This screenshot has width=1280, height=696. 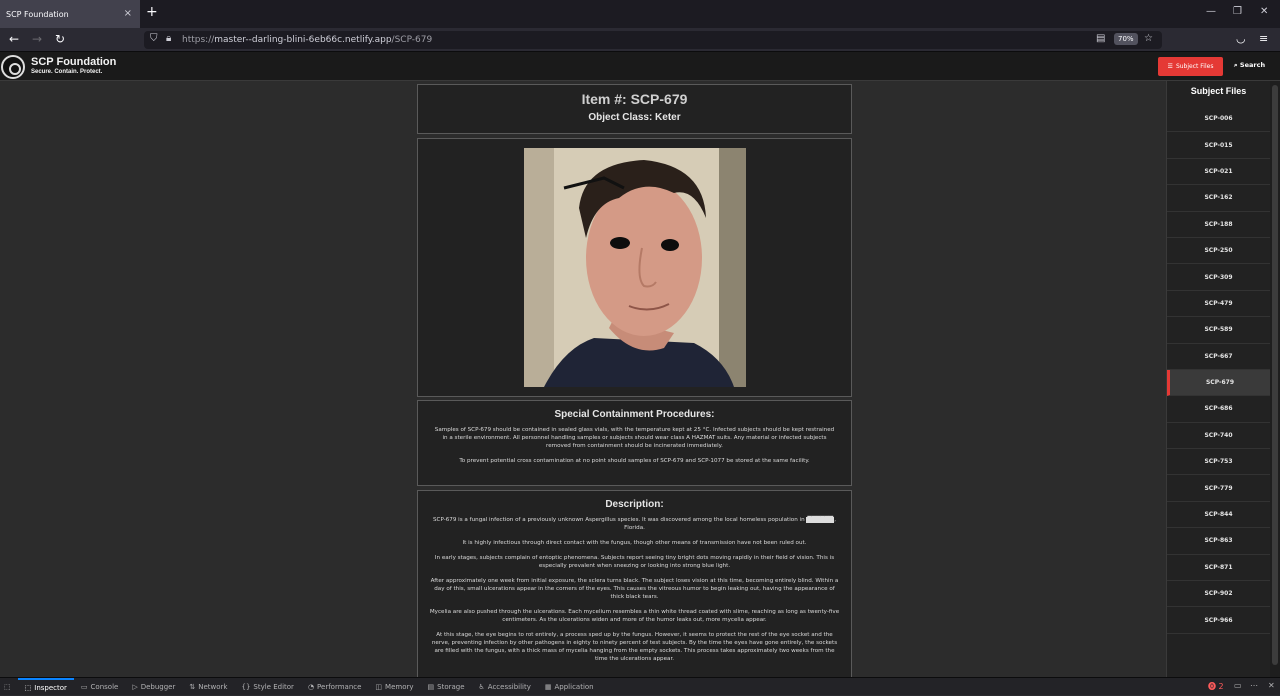 What do you see at coordinates (9, 687) in the screenshot?
I see `element-picker-icon: ⬚` at bounding box center [9, 687].